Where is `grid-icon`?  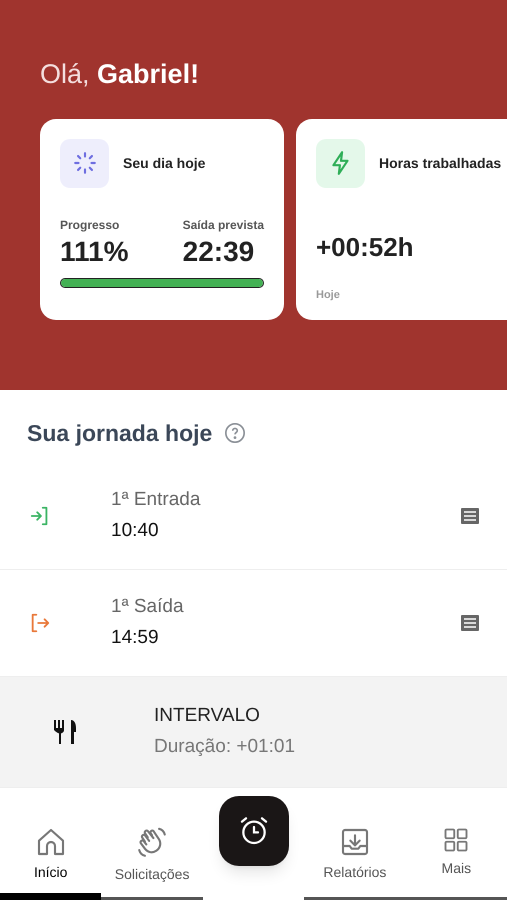
grid-icon is located at coordinates (456, 840).